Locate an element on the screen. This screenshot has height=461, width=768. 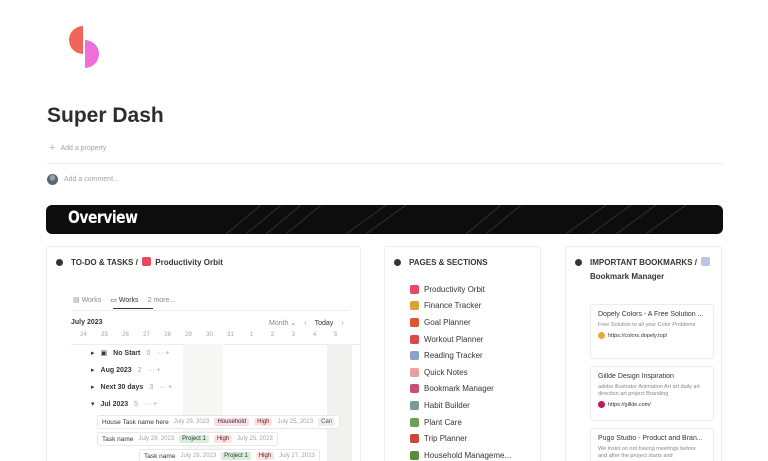
day-label: 1 is located at coordinates (251, 335).